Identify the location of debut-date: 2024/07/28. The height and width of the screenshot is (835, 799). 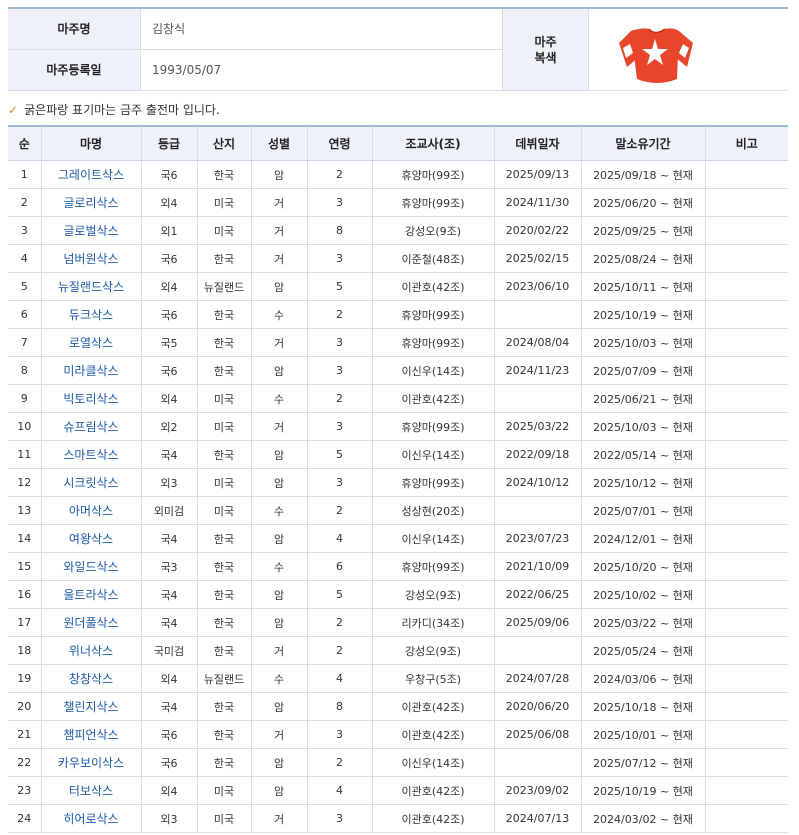
(538, 678).